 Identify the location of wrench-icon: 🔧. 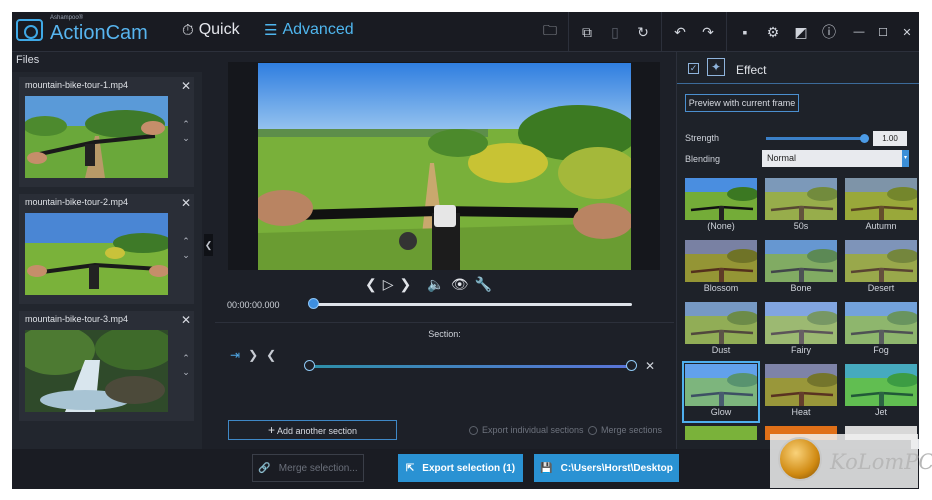
(482, 284).